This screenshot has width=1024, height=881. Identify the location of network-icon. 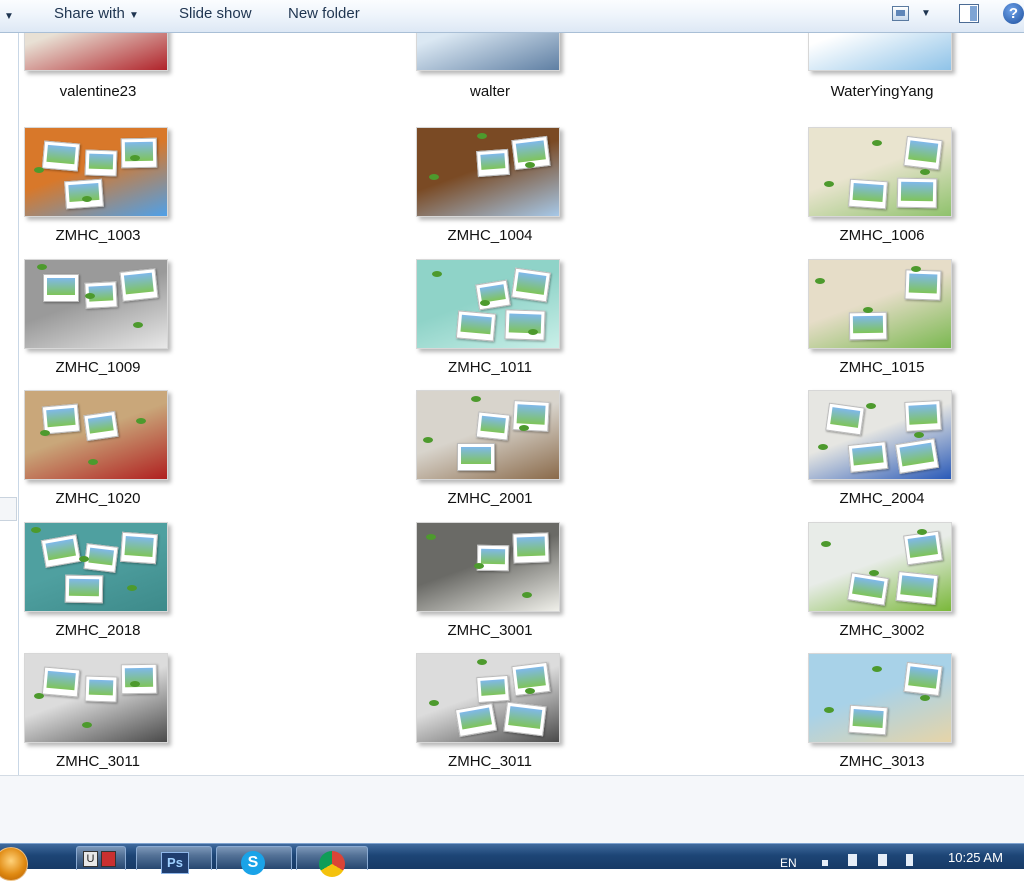
(882, 860).